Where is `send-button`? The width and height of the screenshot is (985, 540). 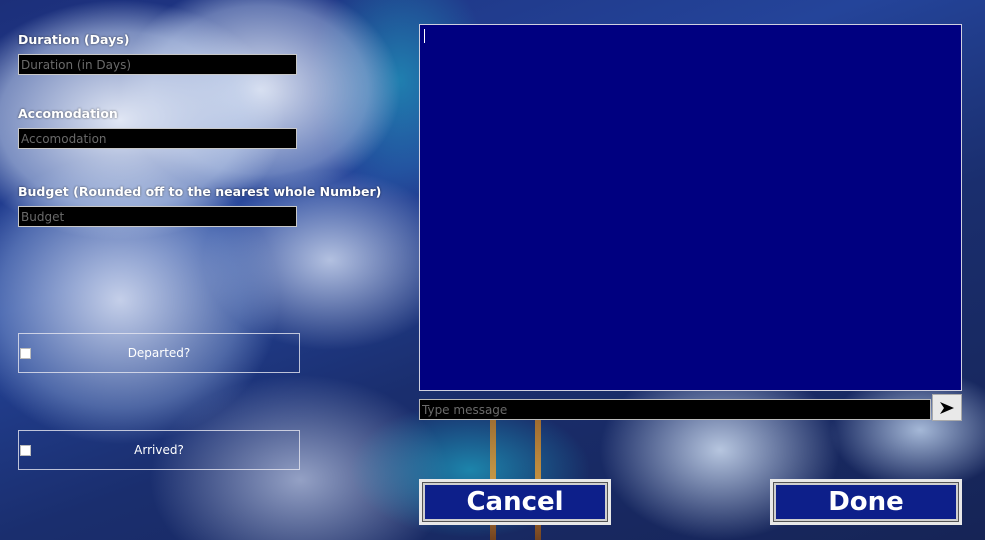 send-button is located at coordinates (947, 407).